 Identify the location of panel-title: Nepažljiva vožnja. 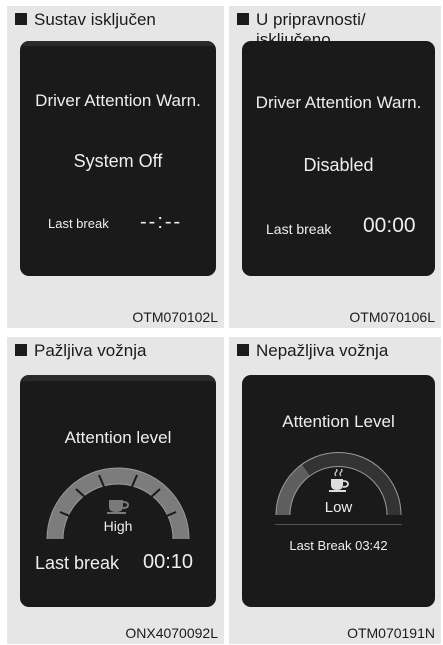
(312, 351).